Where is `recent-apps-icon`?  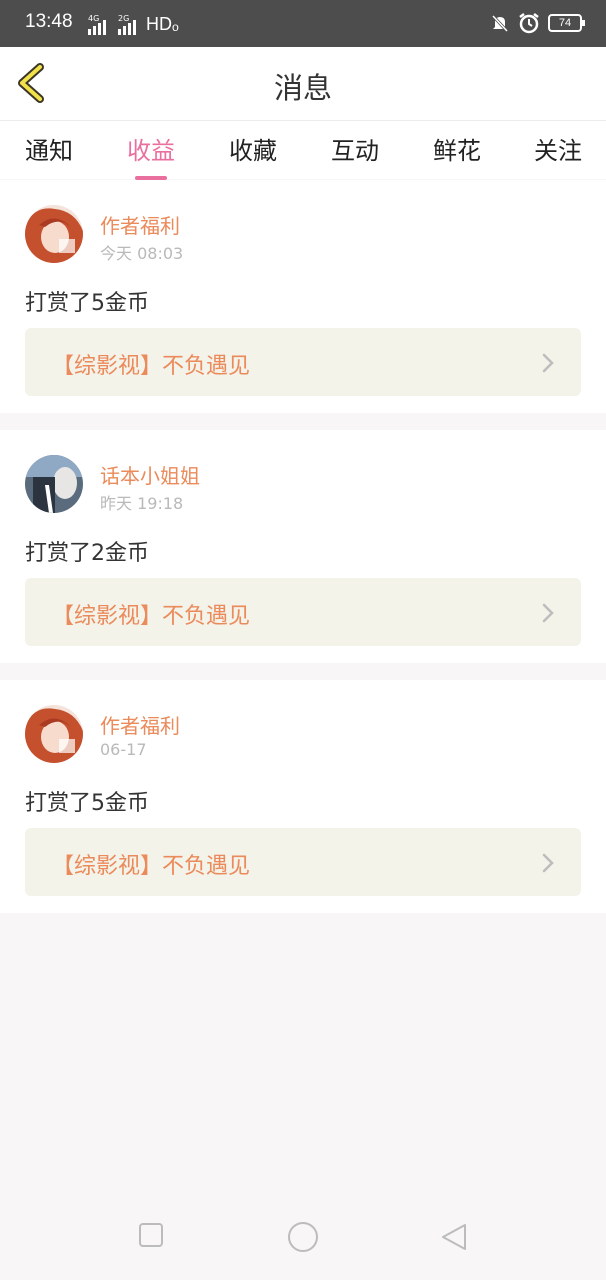
recent-apps-icon is located at coordinates (151, 1235).